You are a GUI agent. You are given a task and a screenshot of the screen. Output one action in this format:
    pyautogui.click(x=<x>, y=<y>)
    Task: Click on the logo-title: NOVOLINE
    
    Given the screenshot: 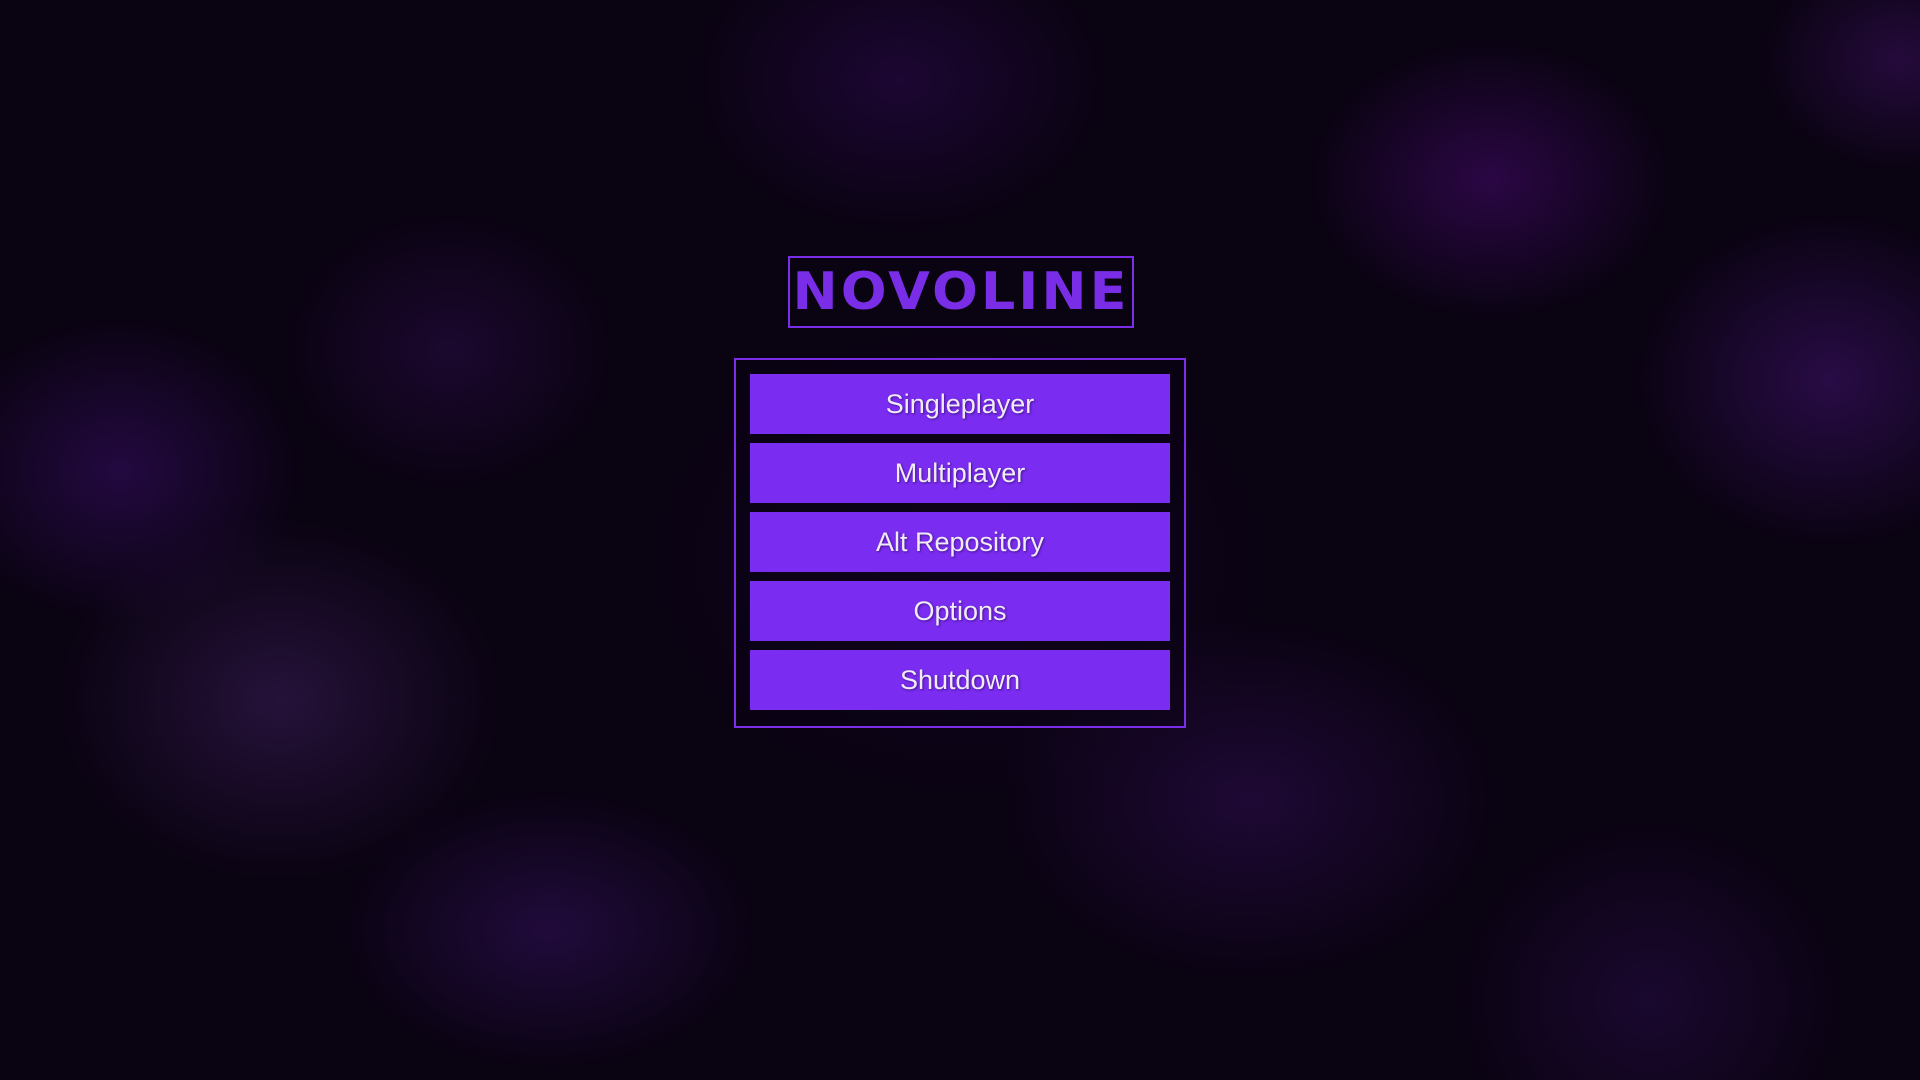 What is the action you would take?
    pyautogui.click(x=961, y=291)
    